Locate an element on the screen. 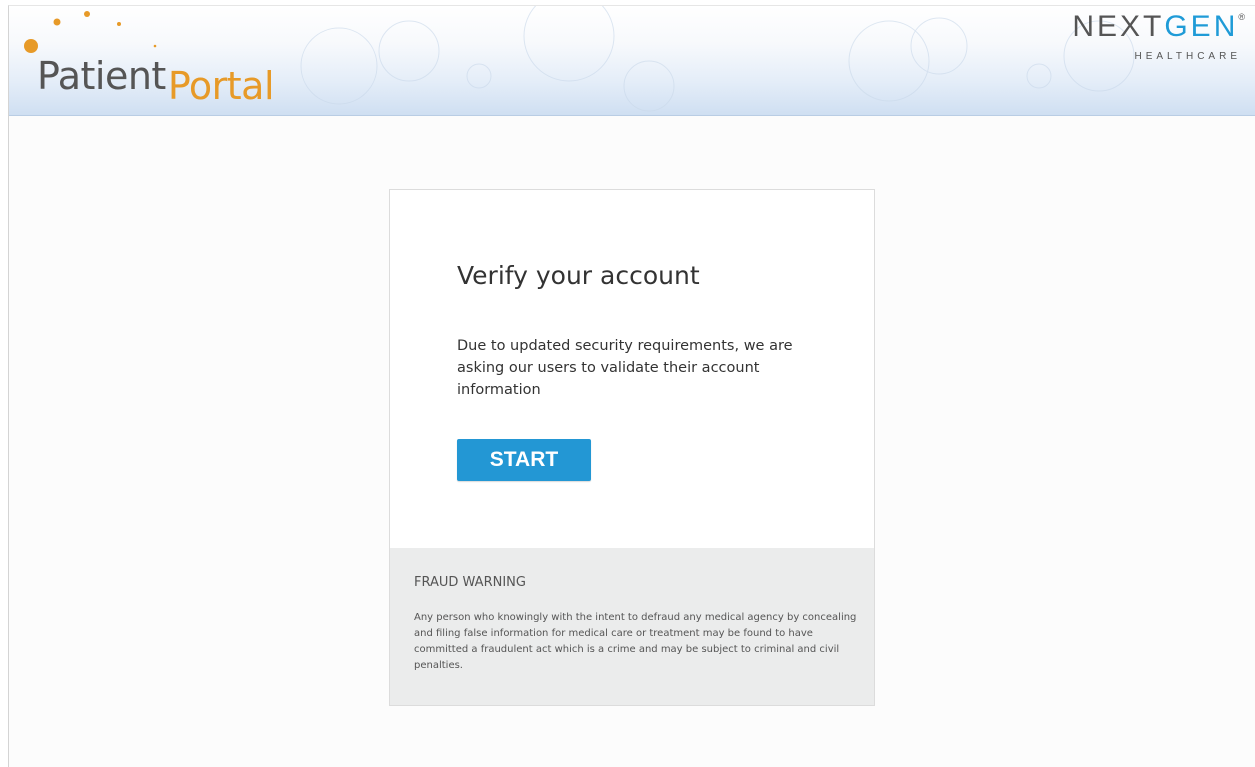 The height and width of the screenshot is (767, 1255). nextgen-healthcare-logo: NEXTGEN® HEALTHCARE is located at coordinates (1158, 36).